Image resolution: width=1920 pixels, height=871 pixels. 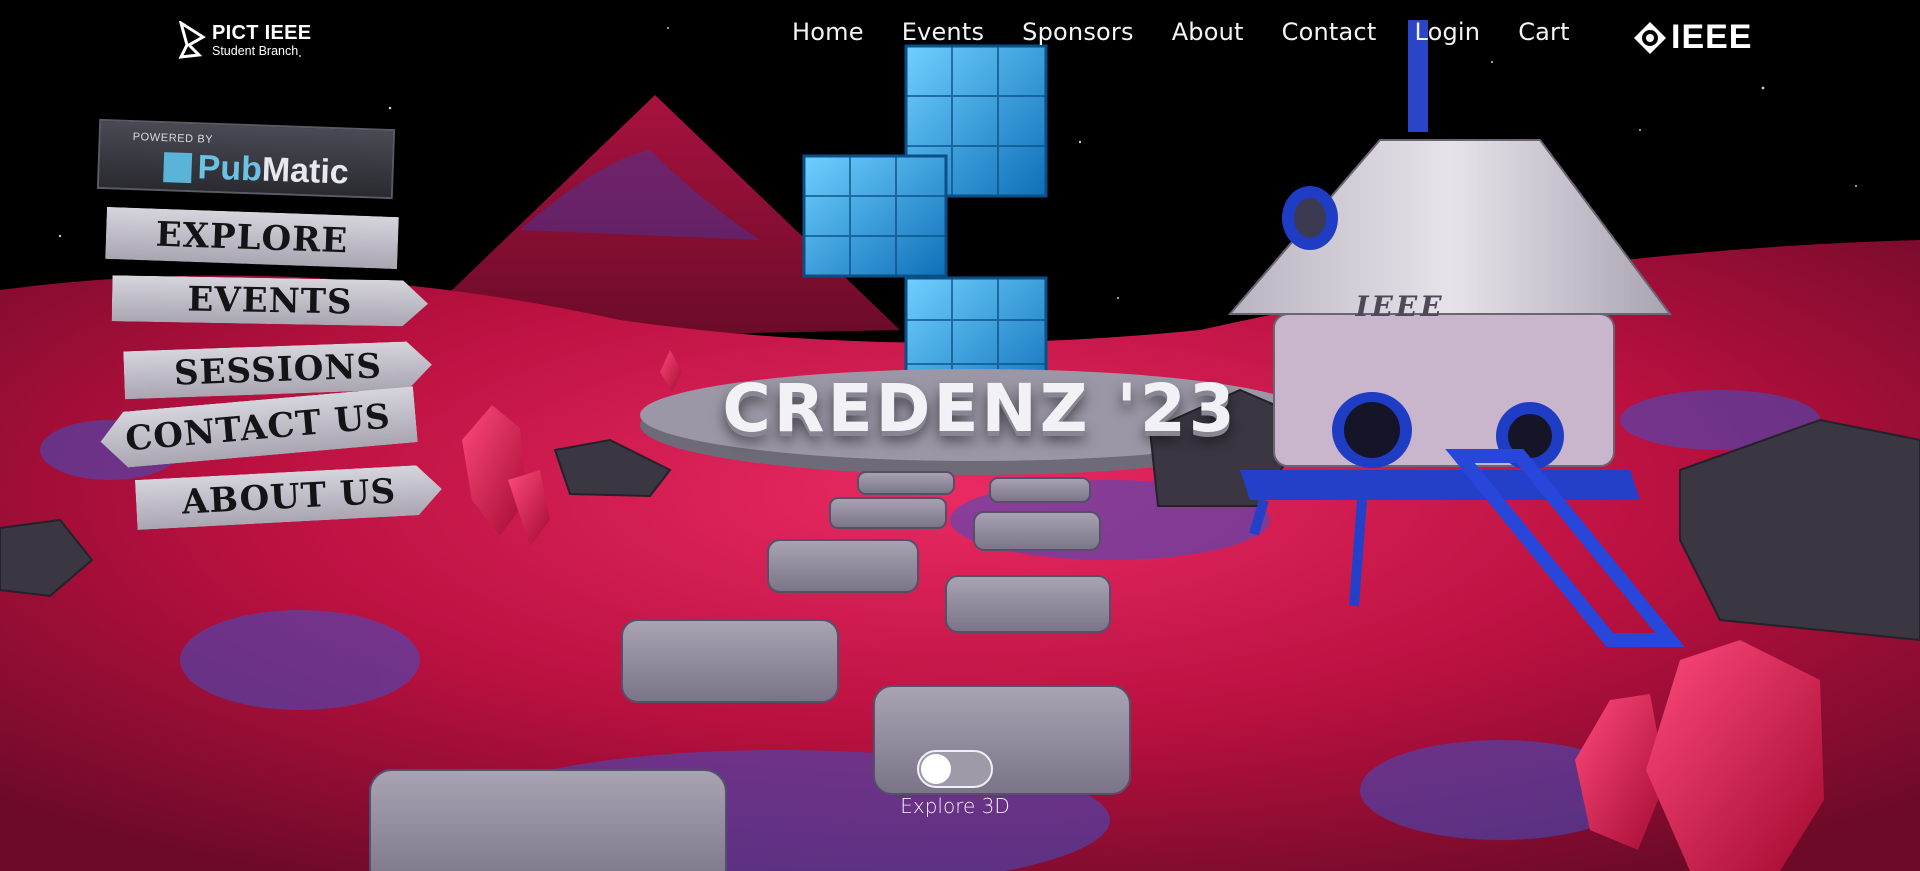 What do you see at coordinates (1712, 37) in the screenshot?
I see `ieee-logo-text: IEEE` at bounding box center [1712, 37].